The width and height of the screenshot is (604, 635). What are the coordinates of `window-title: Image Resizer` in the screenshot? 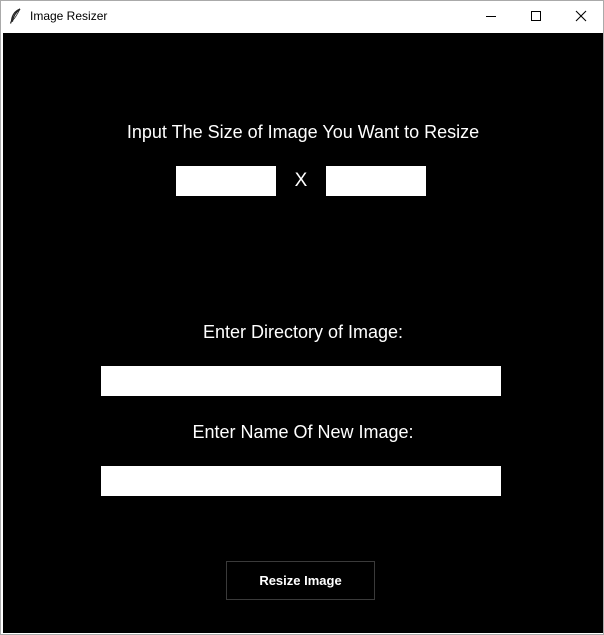 It's located at (69, 16).